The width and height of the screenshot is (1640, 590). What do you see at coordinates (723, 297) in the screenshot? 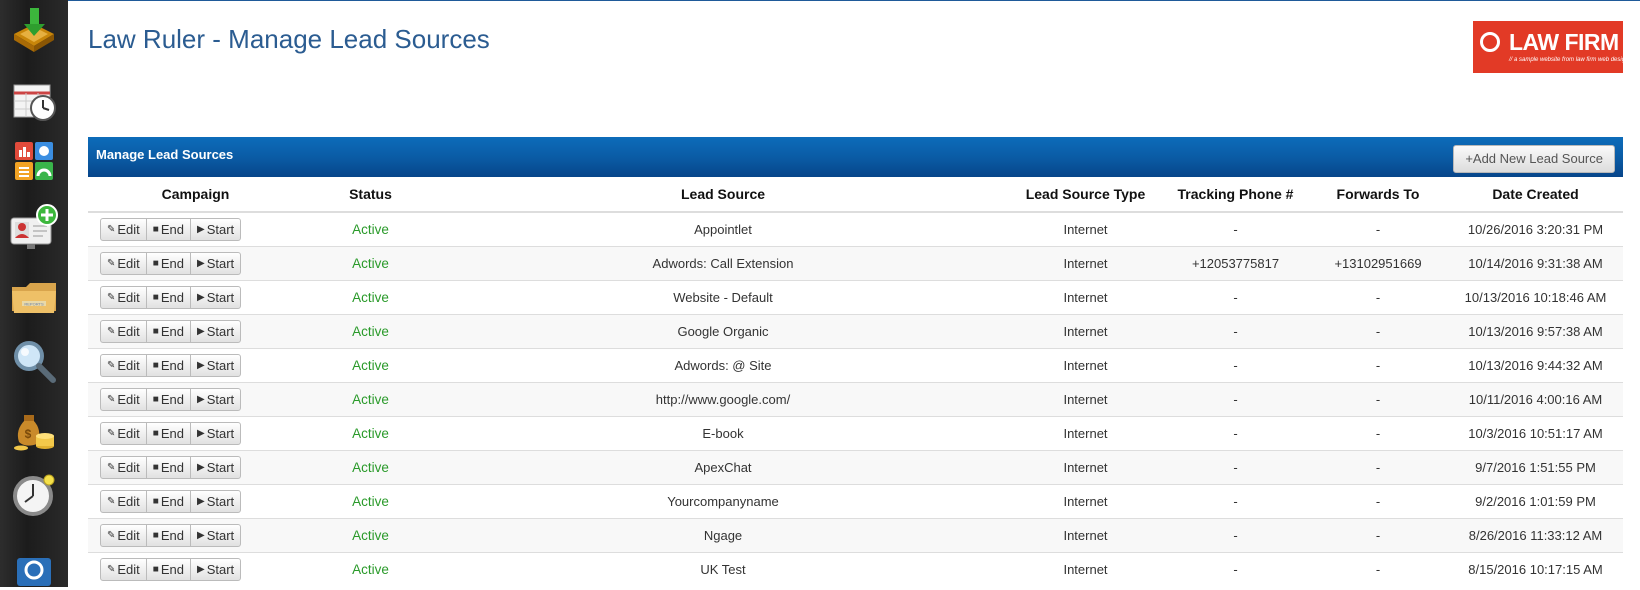
I see `lead-source-cell: Website - Default` at bounding box center [723, 297].